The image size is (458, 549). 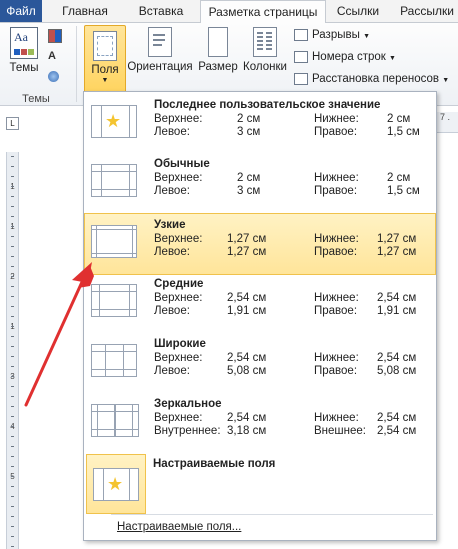 What do you see at coordinates (446, 122) in the screenshot?
I see `horizontal-ruler: . 7 .` at bounding box center [446, 122].